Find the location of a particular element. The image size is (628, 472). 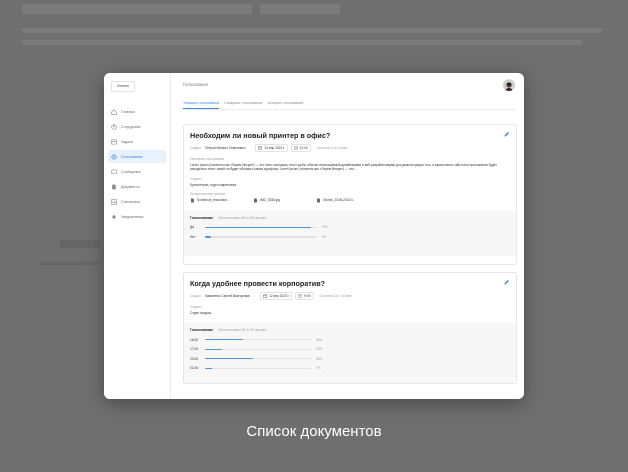

voting-status: Проголосовало 90 из 90 человек is located at coordinates (242, 330).